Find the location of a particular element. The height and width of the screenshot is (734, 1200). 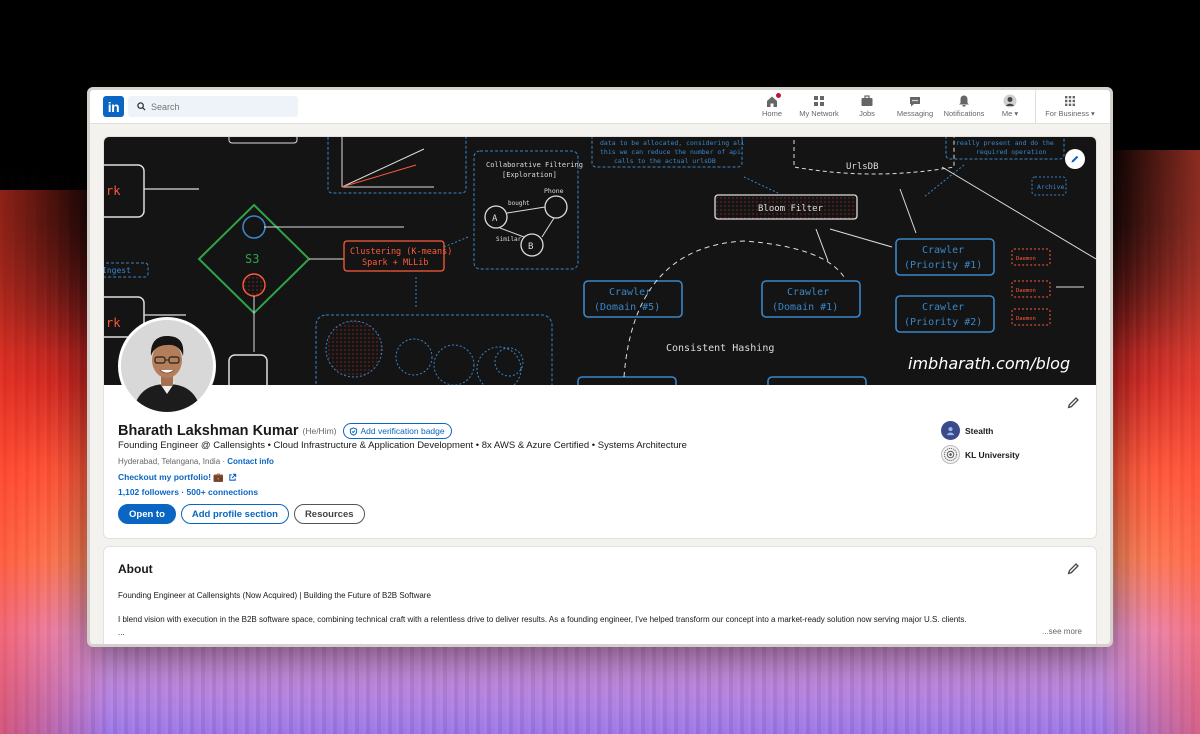

banner-label-ingest: Ingest is located at coordinates (117, 270).